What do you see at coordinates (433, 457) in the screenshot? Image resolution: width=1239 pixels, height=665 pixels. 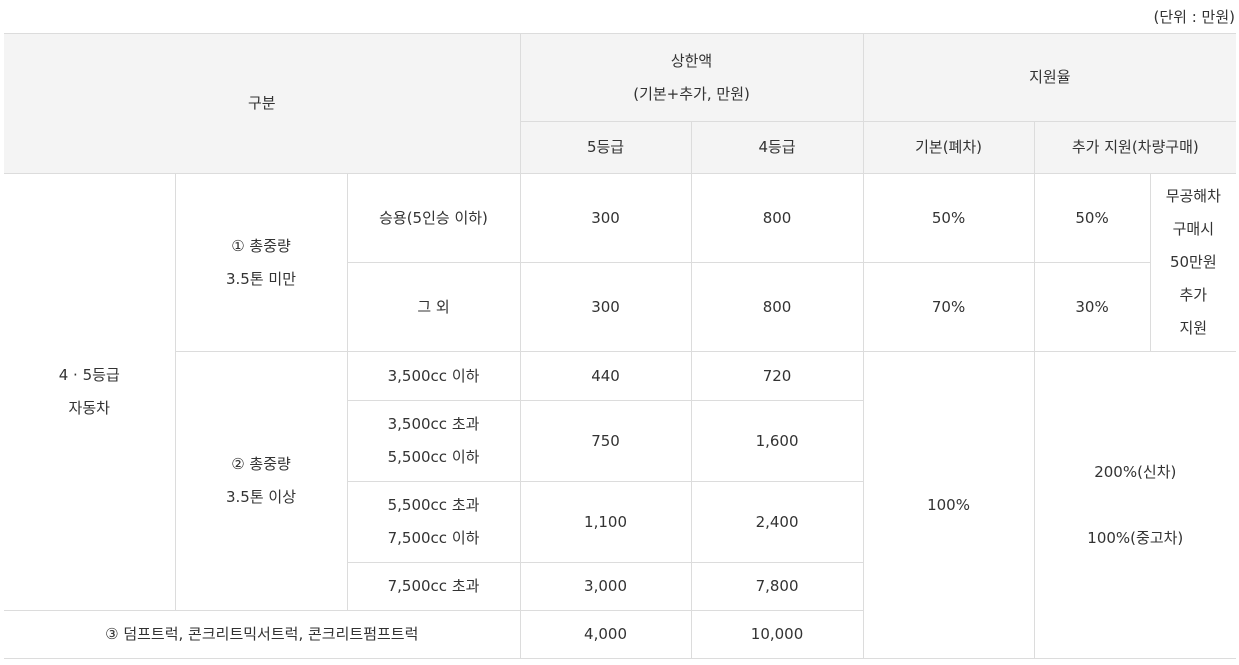 I see `row4-type-line2: 5,500cc 이하` at bounding box center [433, 457].